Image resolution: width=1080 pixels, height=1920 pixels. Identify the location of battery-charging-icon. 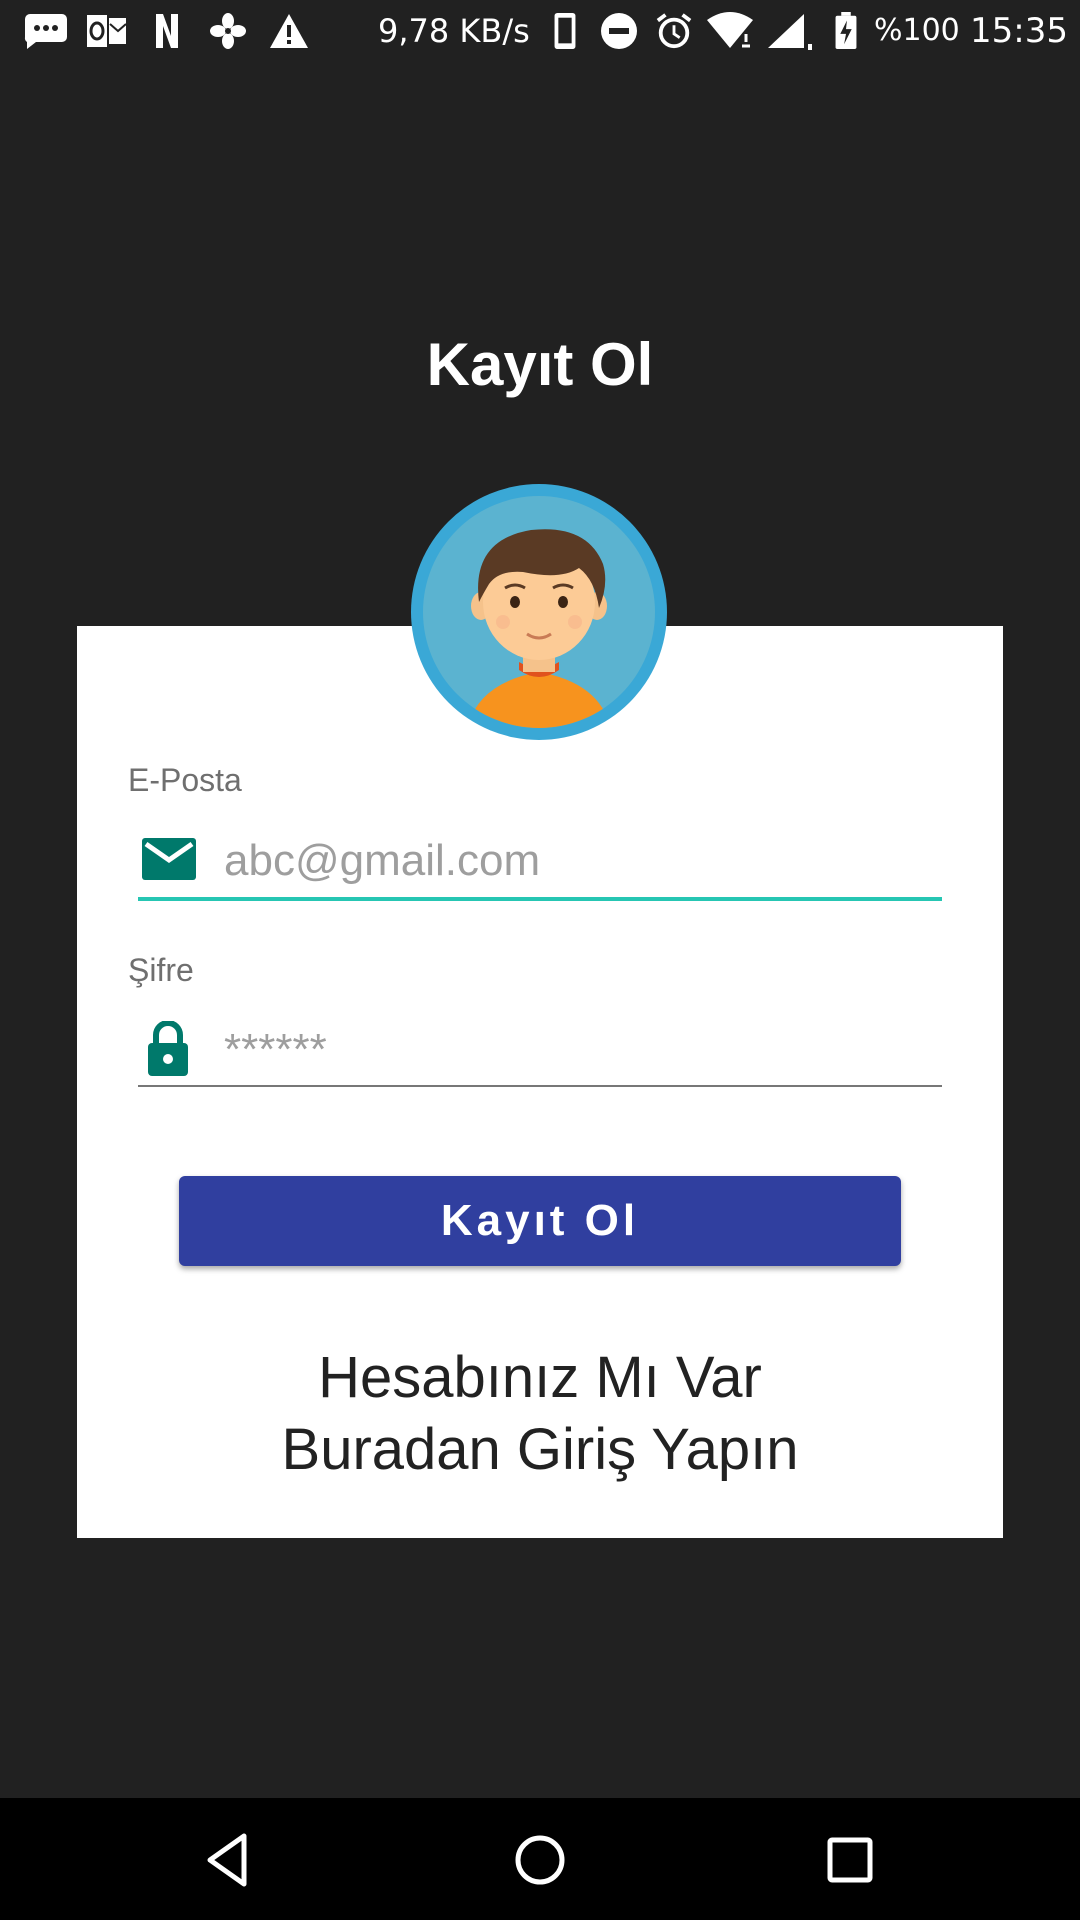
(846, 31).